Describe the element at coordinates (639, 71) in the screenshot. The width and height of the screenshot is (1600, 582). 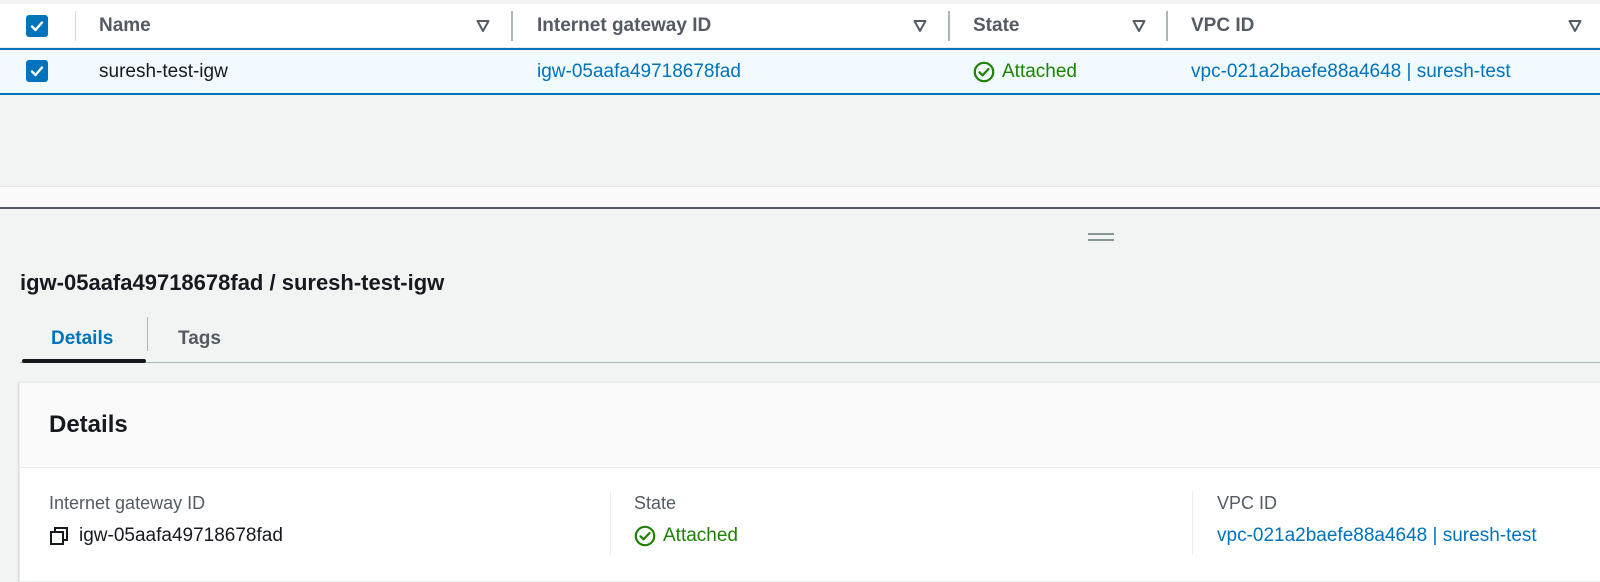
I see `cell-igw-id-link: igw-05aafa49718678fad` at that location.